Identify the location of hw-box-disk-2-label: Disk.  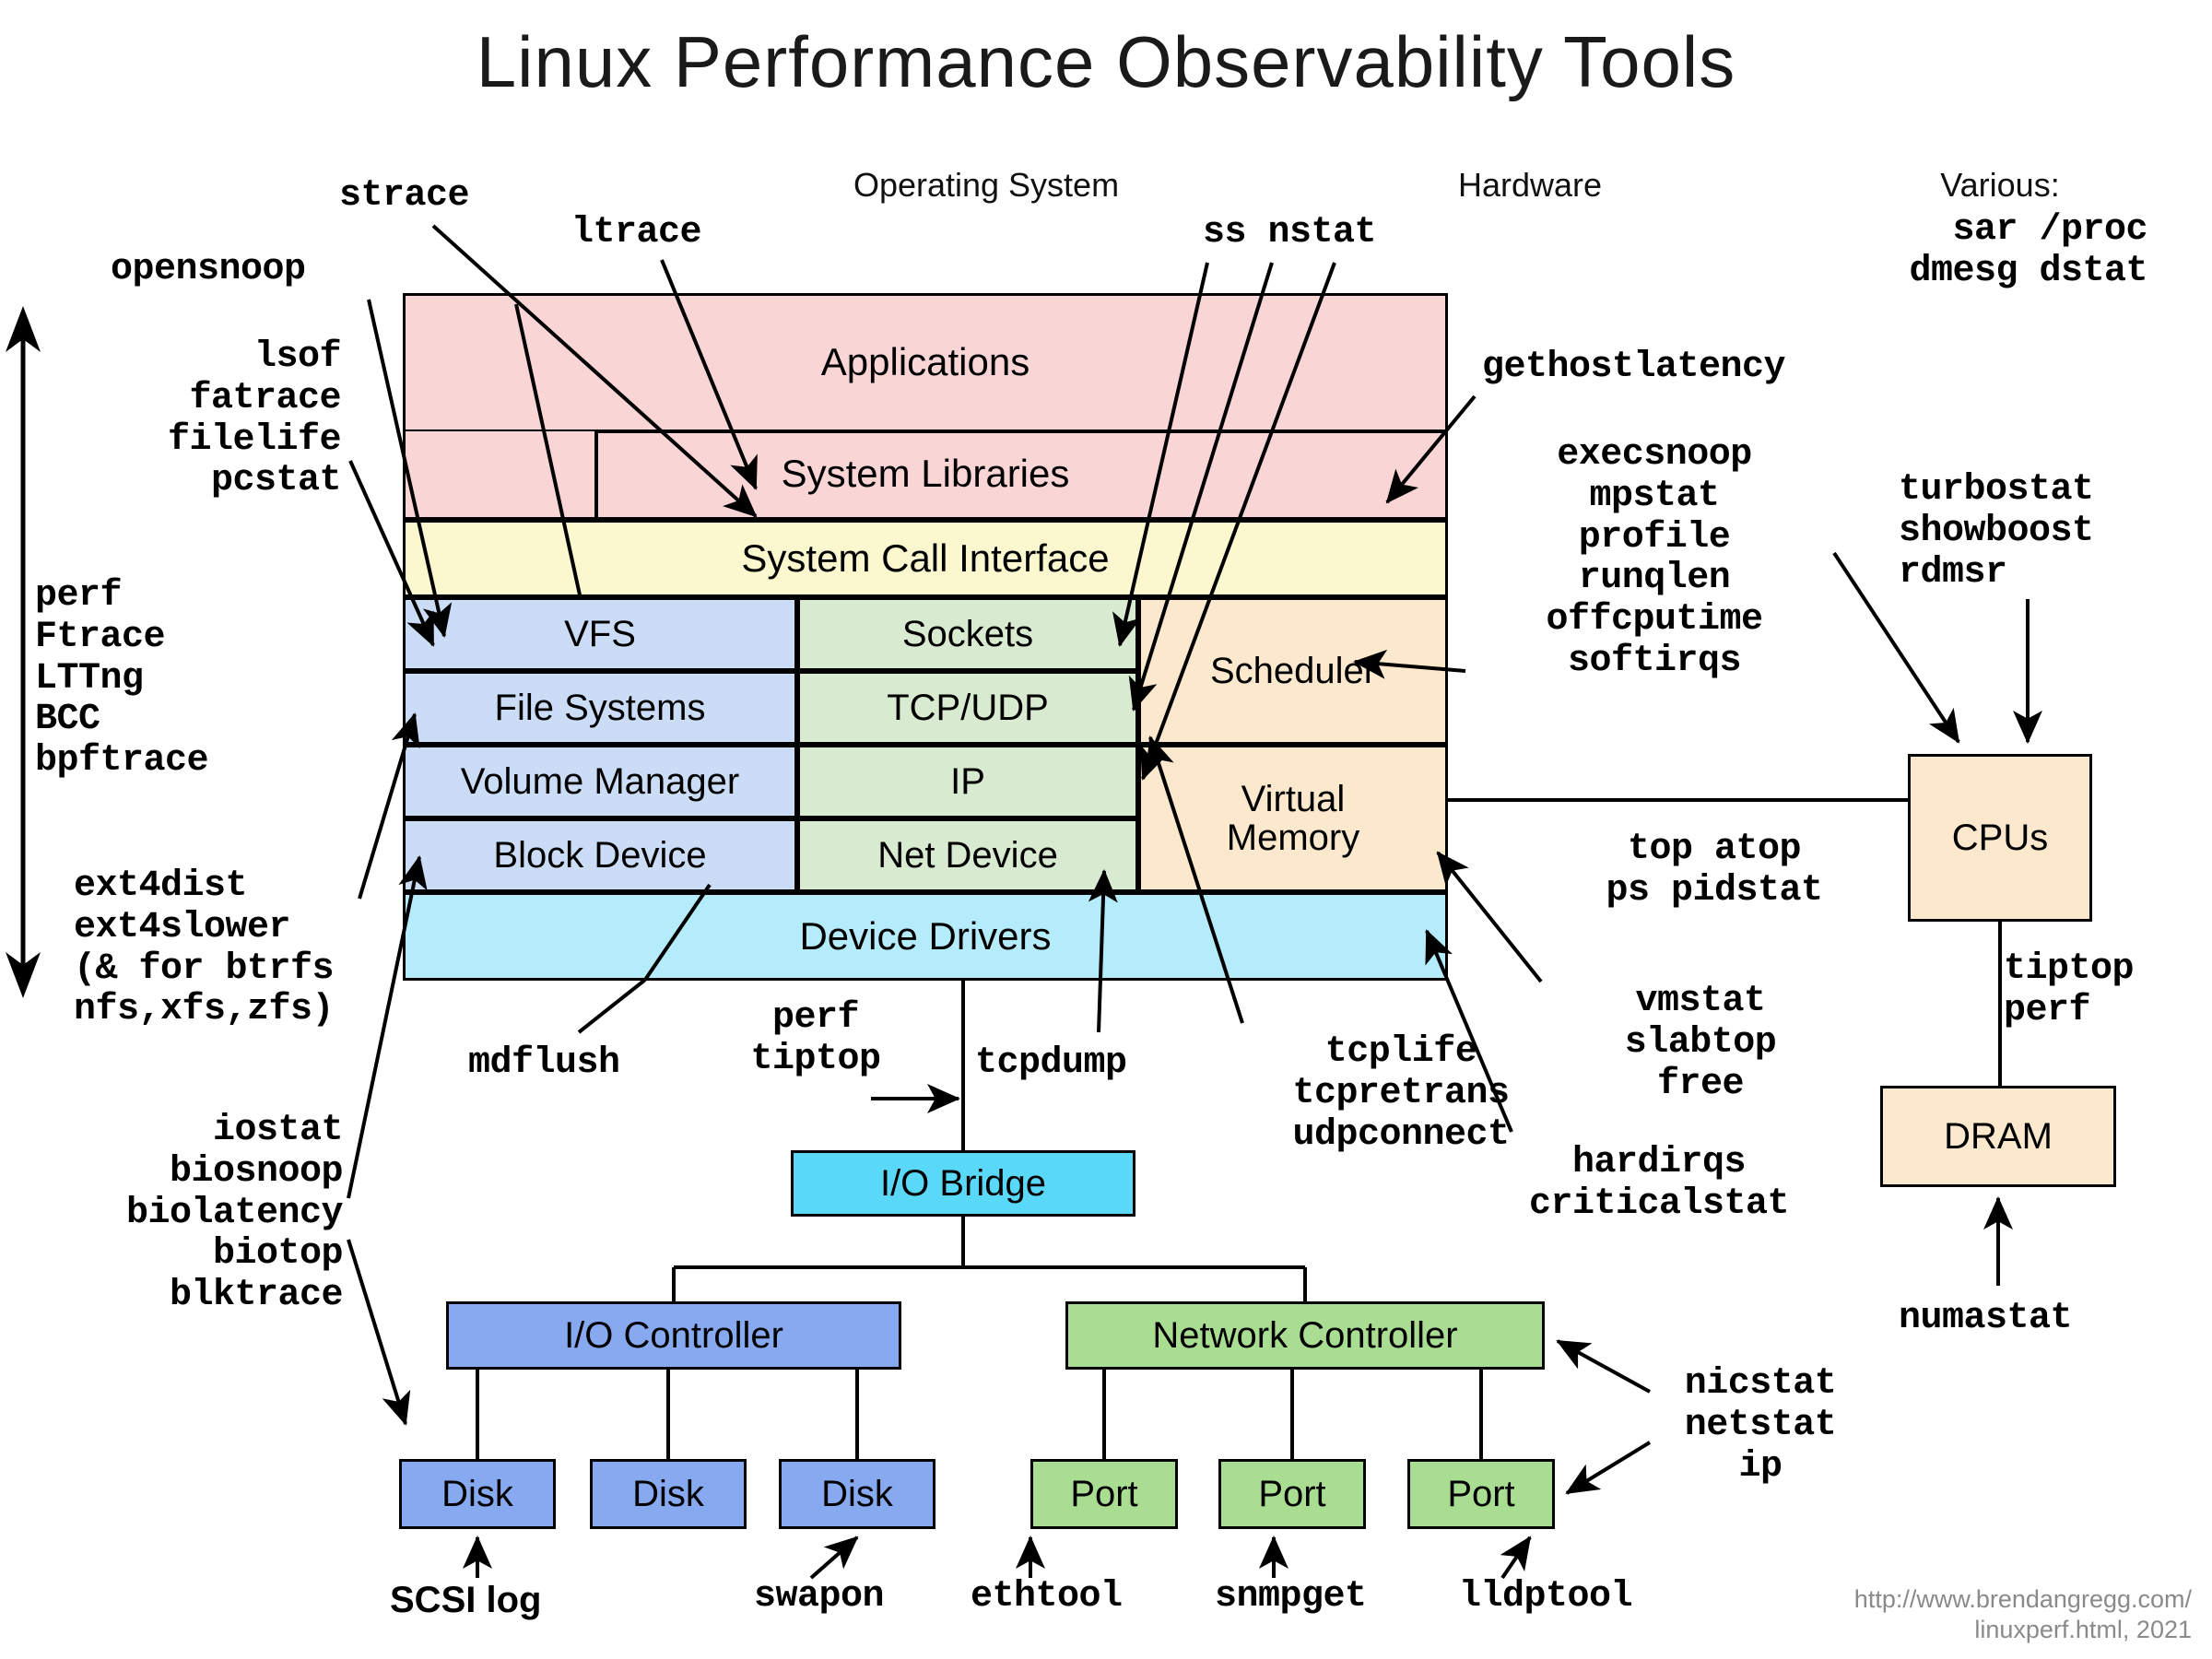
(668, 1494).